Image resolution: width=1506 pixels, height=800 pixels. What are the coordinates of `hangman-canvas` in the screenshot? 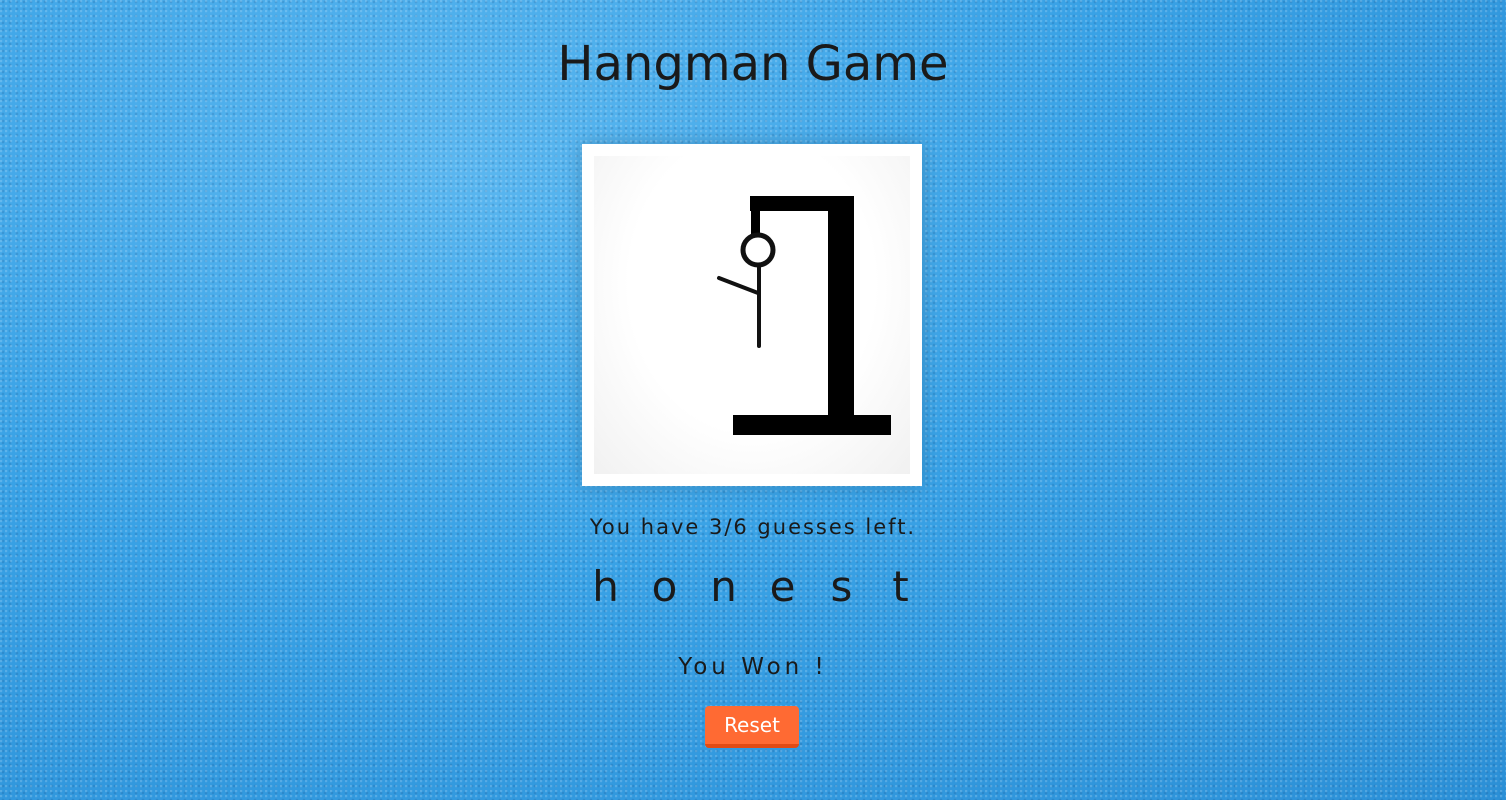 It's located at (752, 315).